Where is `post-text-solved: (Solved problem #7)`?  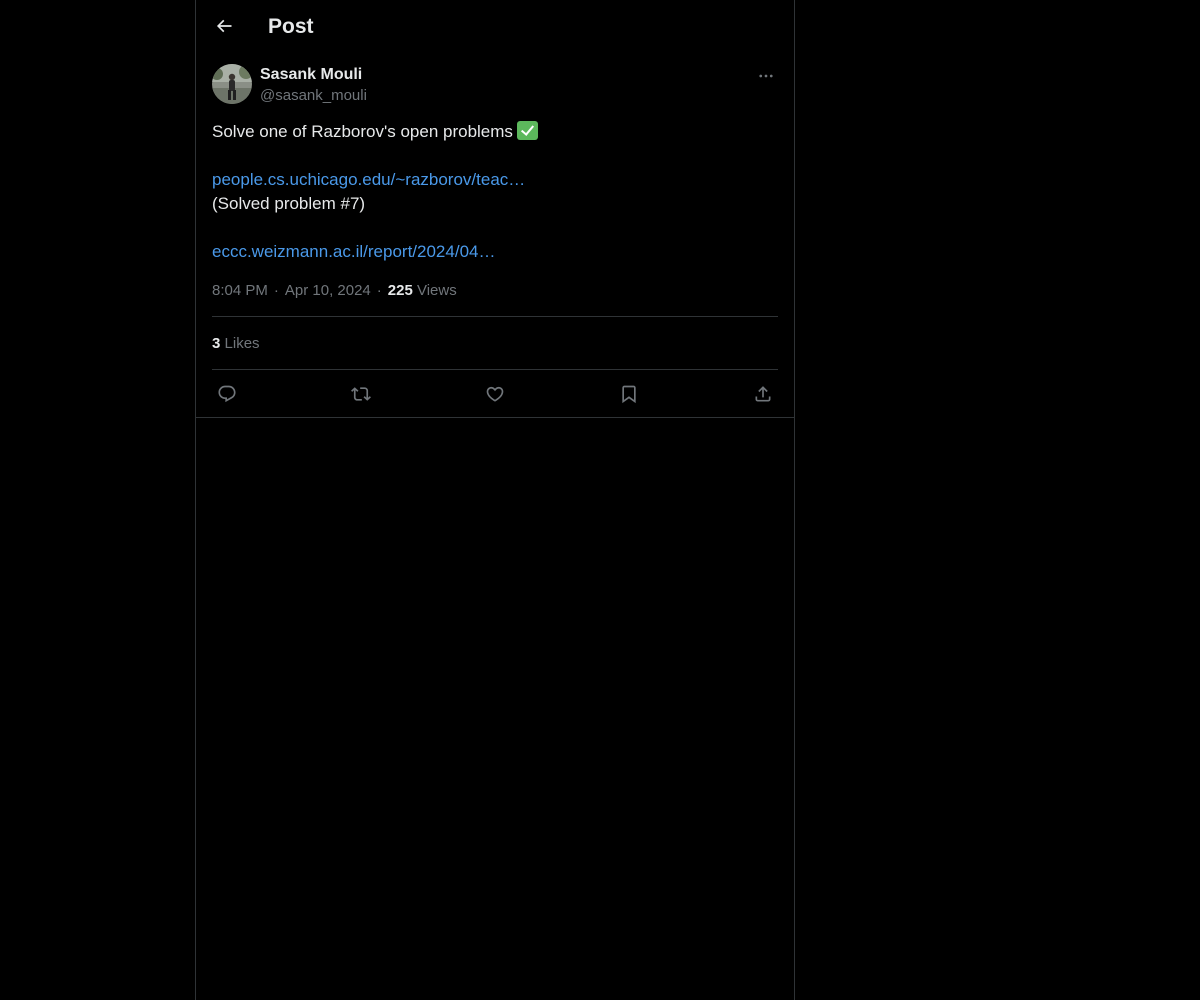 post-text-solved: (Solved problem #7) is located at coordinates (289, 203).